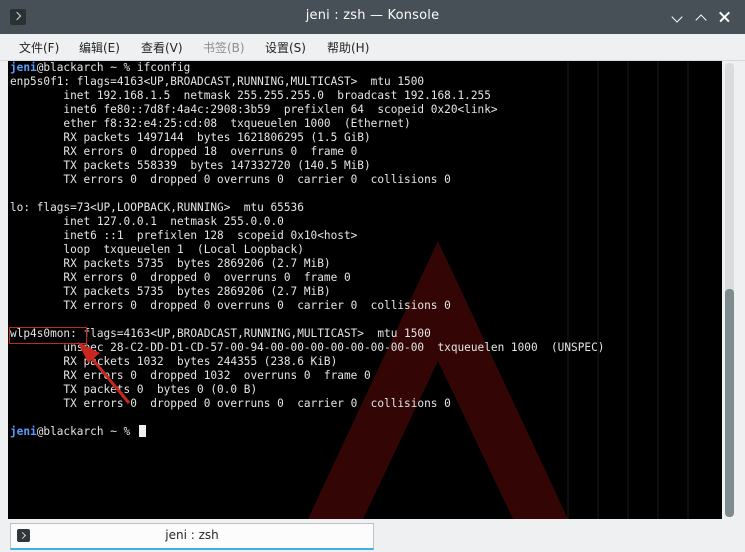  I want to click on vertical-scrollbar, so click(729, 290).